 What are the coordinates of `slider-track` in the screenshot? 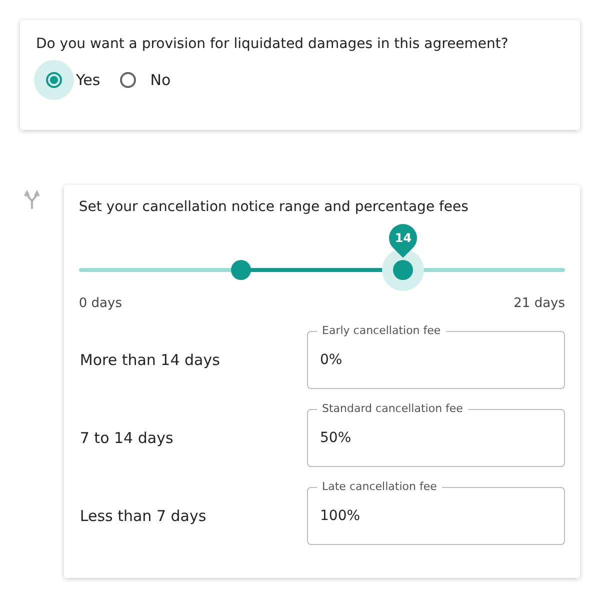 It's located at (321, 270).